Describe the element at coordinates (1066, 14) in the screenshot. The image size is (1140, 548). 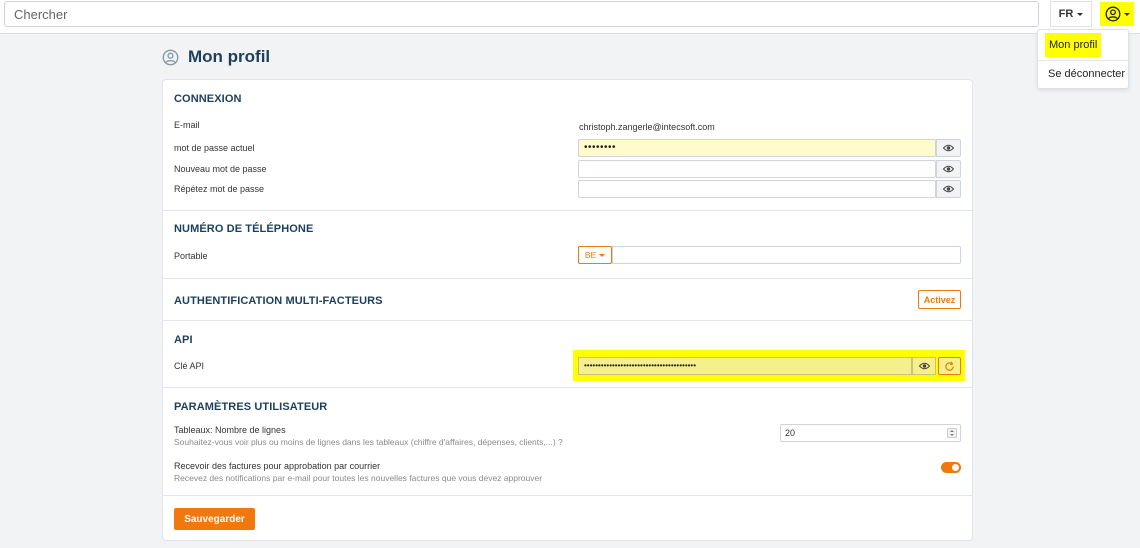
I see `language-label: FR` at that location.